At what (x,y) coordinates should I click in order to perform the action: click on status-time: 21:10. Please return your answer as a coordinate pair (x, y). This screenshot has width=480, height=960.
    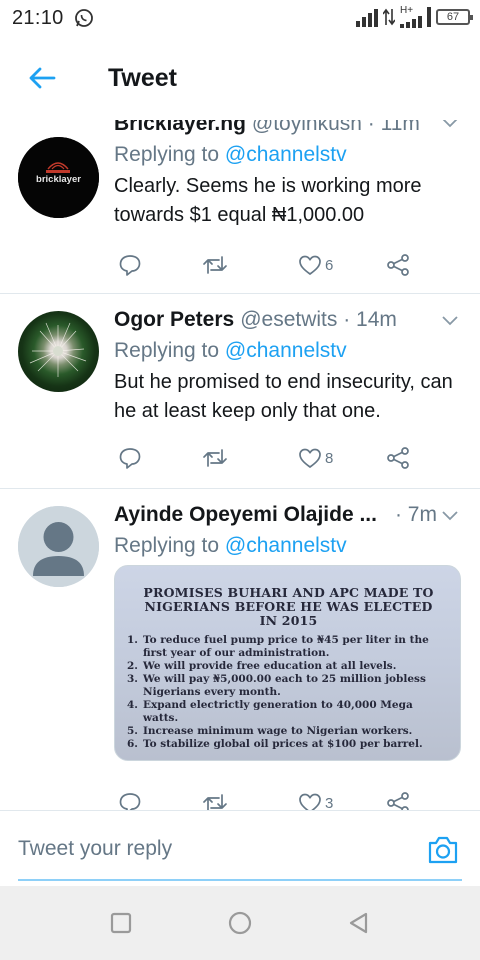
    Looking at the image, I should click on (38, 17).